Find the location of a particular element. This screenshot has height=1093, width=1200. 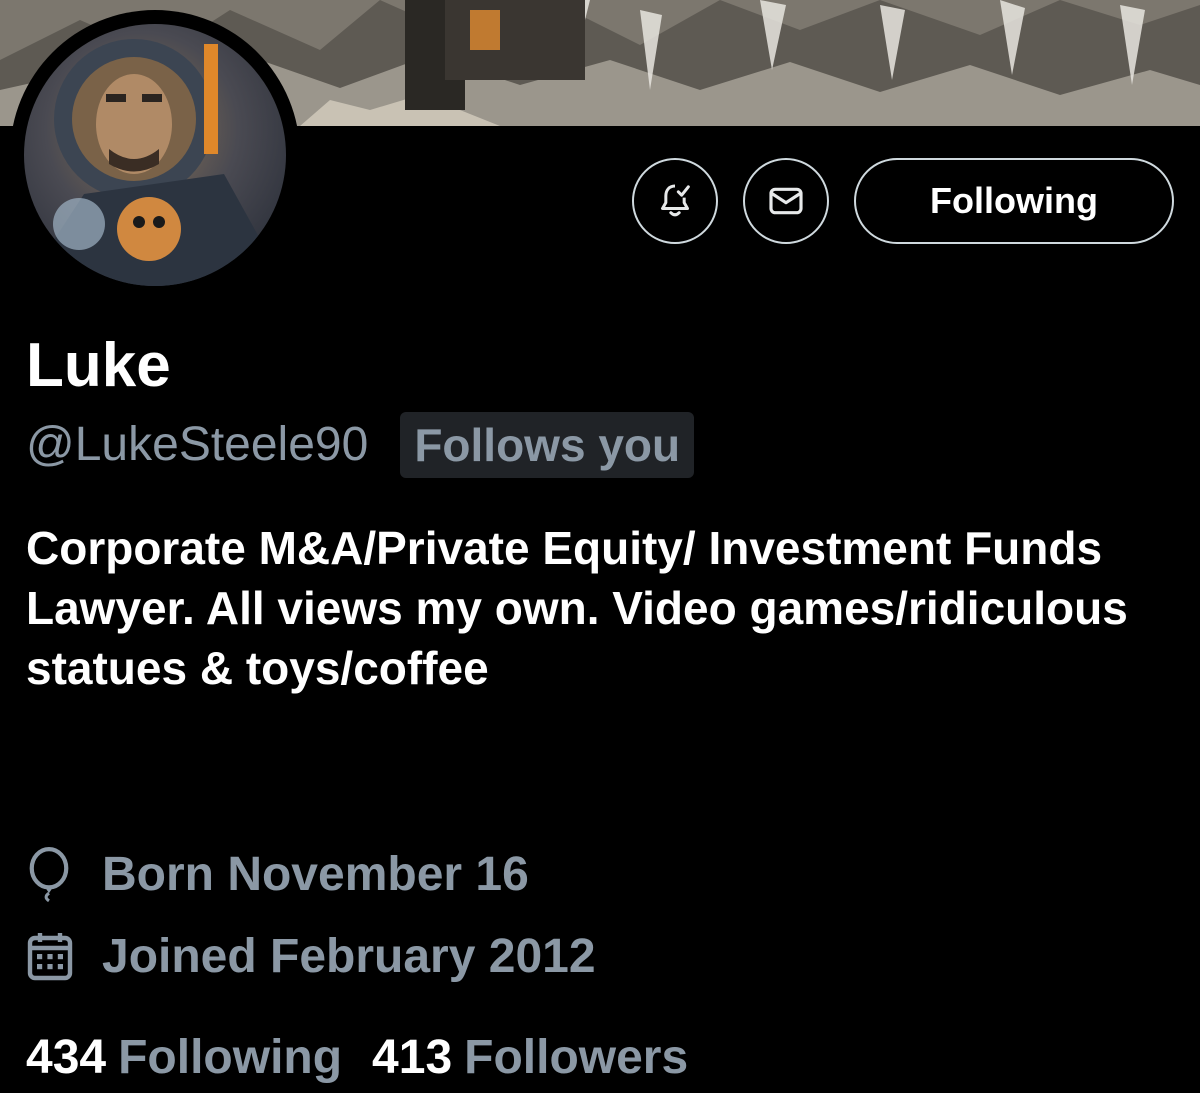

profile-name: Luke is located at coordinates (98, 365).